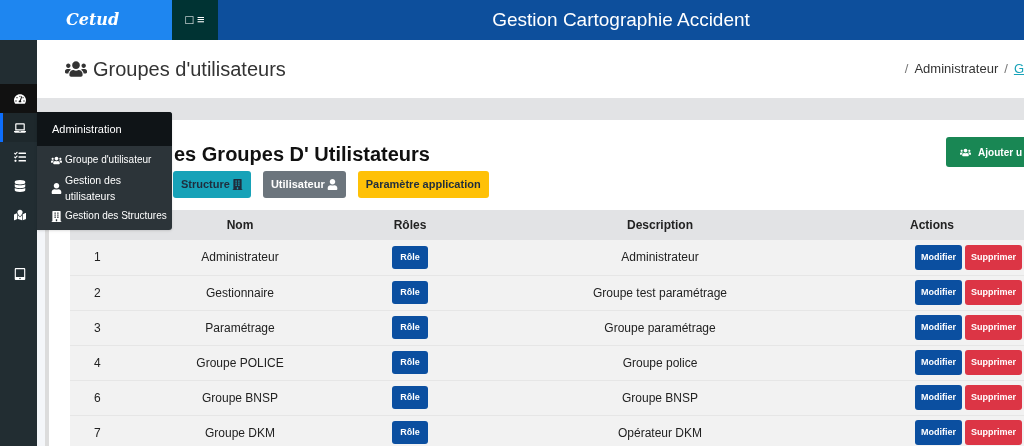 This screenshot has width=1024, height=446. What do you see at coordinates (104, 160) in the screenshot?
I see `flyout-item: Groupe d'utilisateur` at bounding box center [104, 160].